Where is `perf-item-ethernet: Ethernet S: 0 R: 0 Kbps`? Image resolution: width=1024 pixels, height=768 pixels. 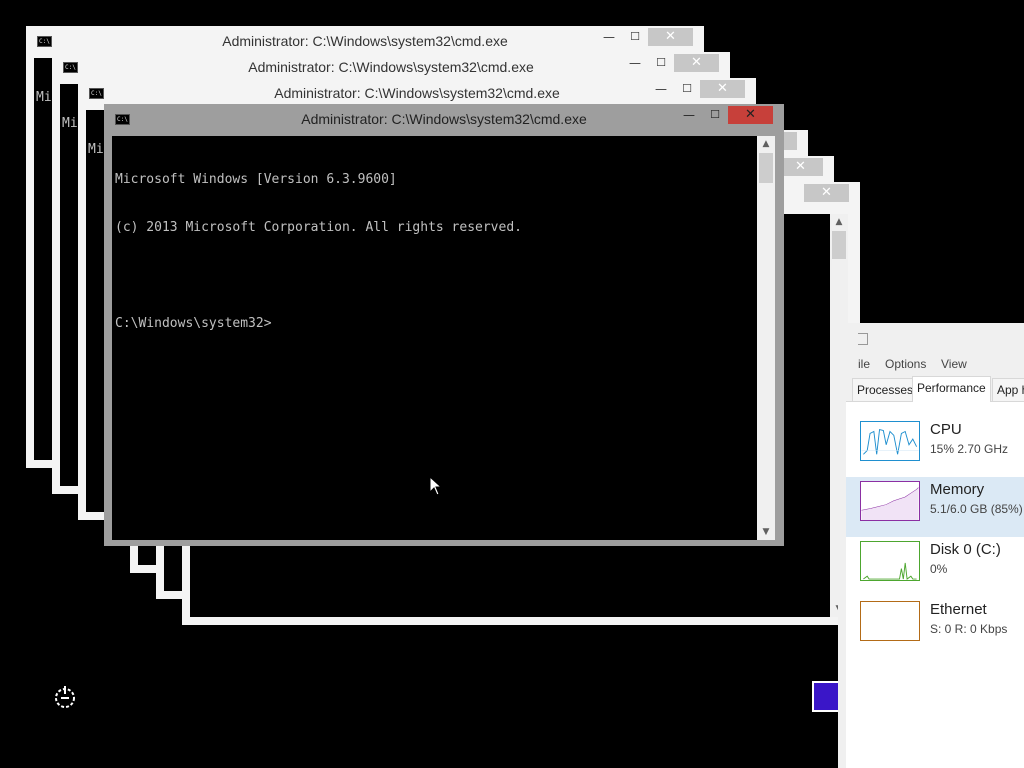
perf-item-ethernet: Ethernet S: 0 R: 0 Kbps is located at coordinates (935, 627).